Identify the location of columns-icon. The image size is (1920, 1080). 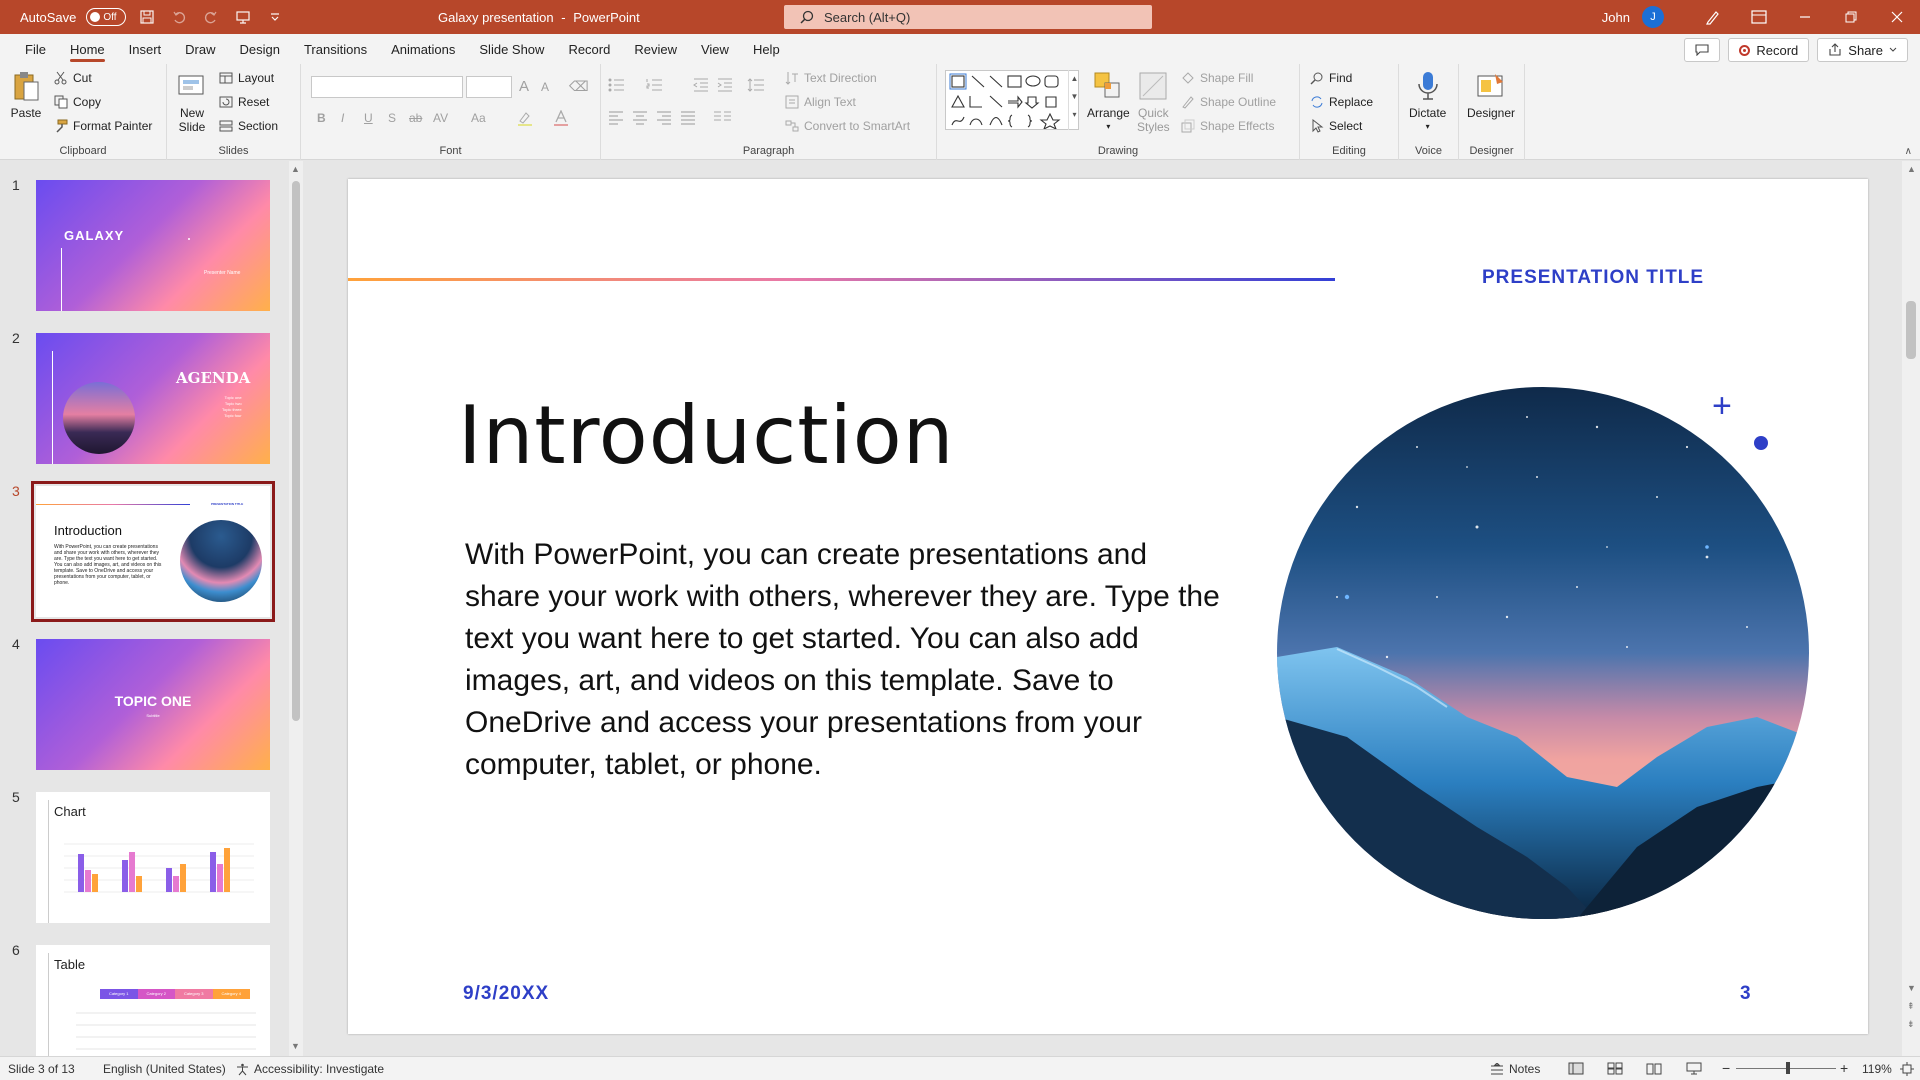
(723, 118).